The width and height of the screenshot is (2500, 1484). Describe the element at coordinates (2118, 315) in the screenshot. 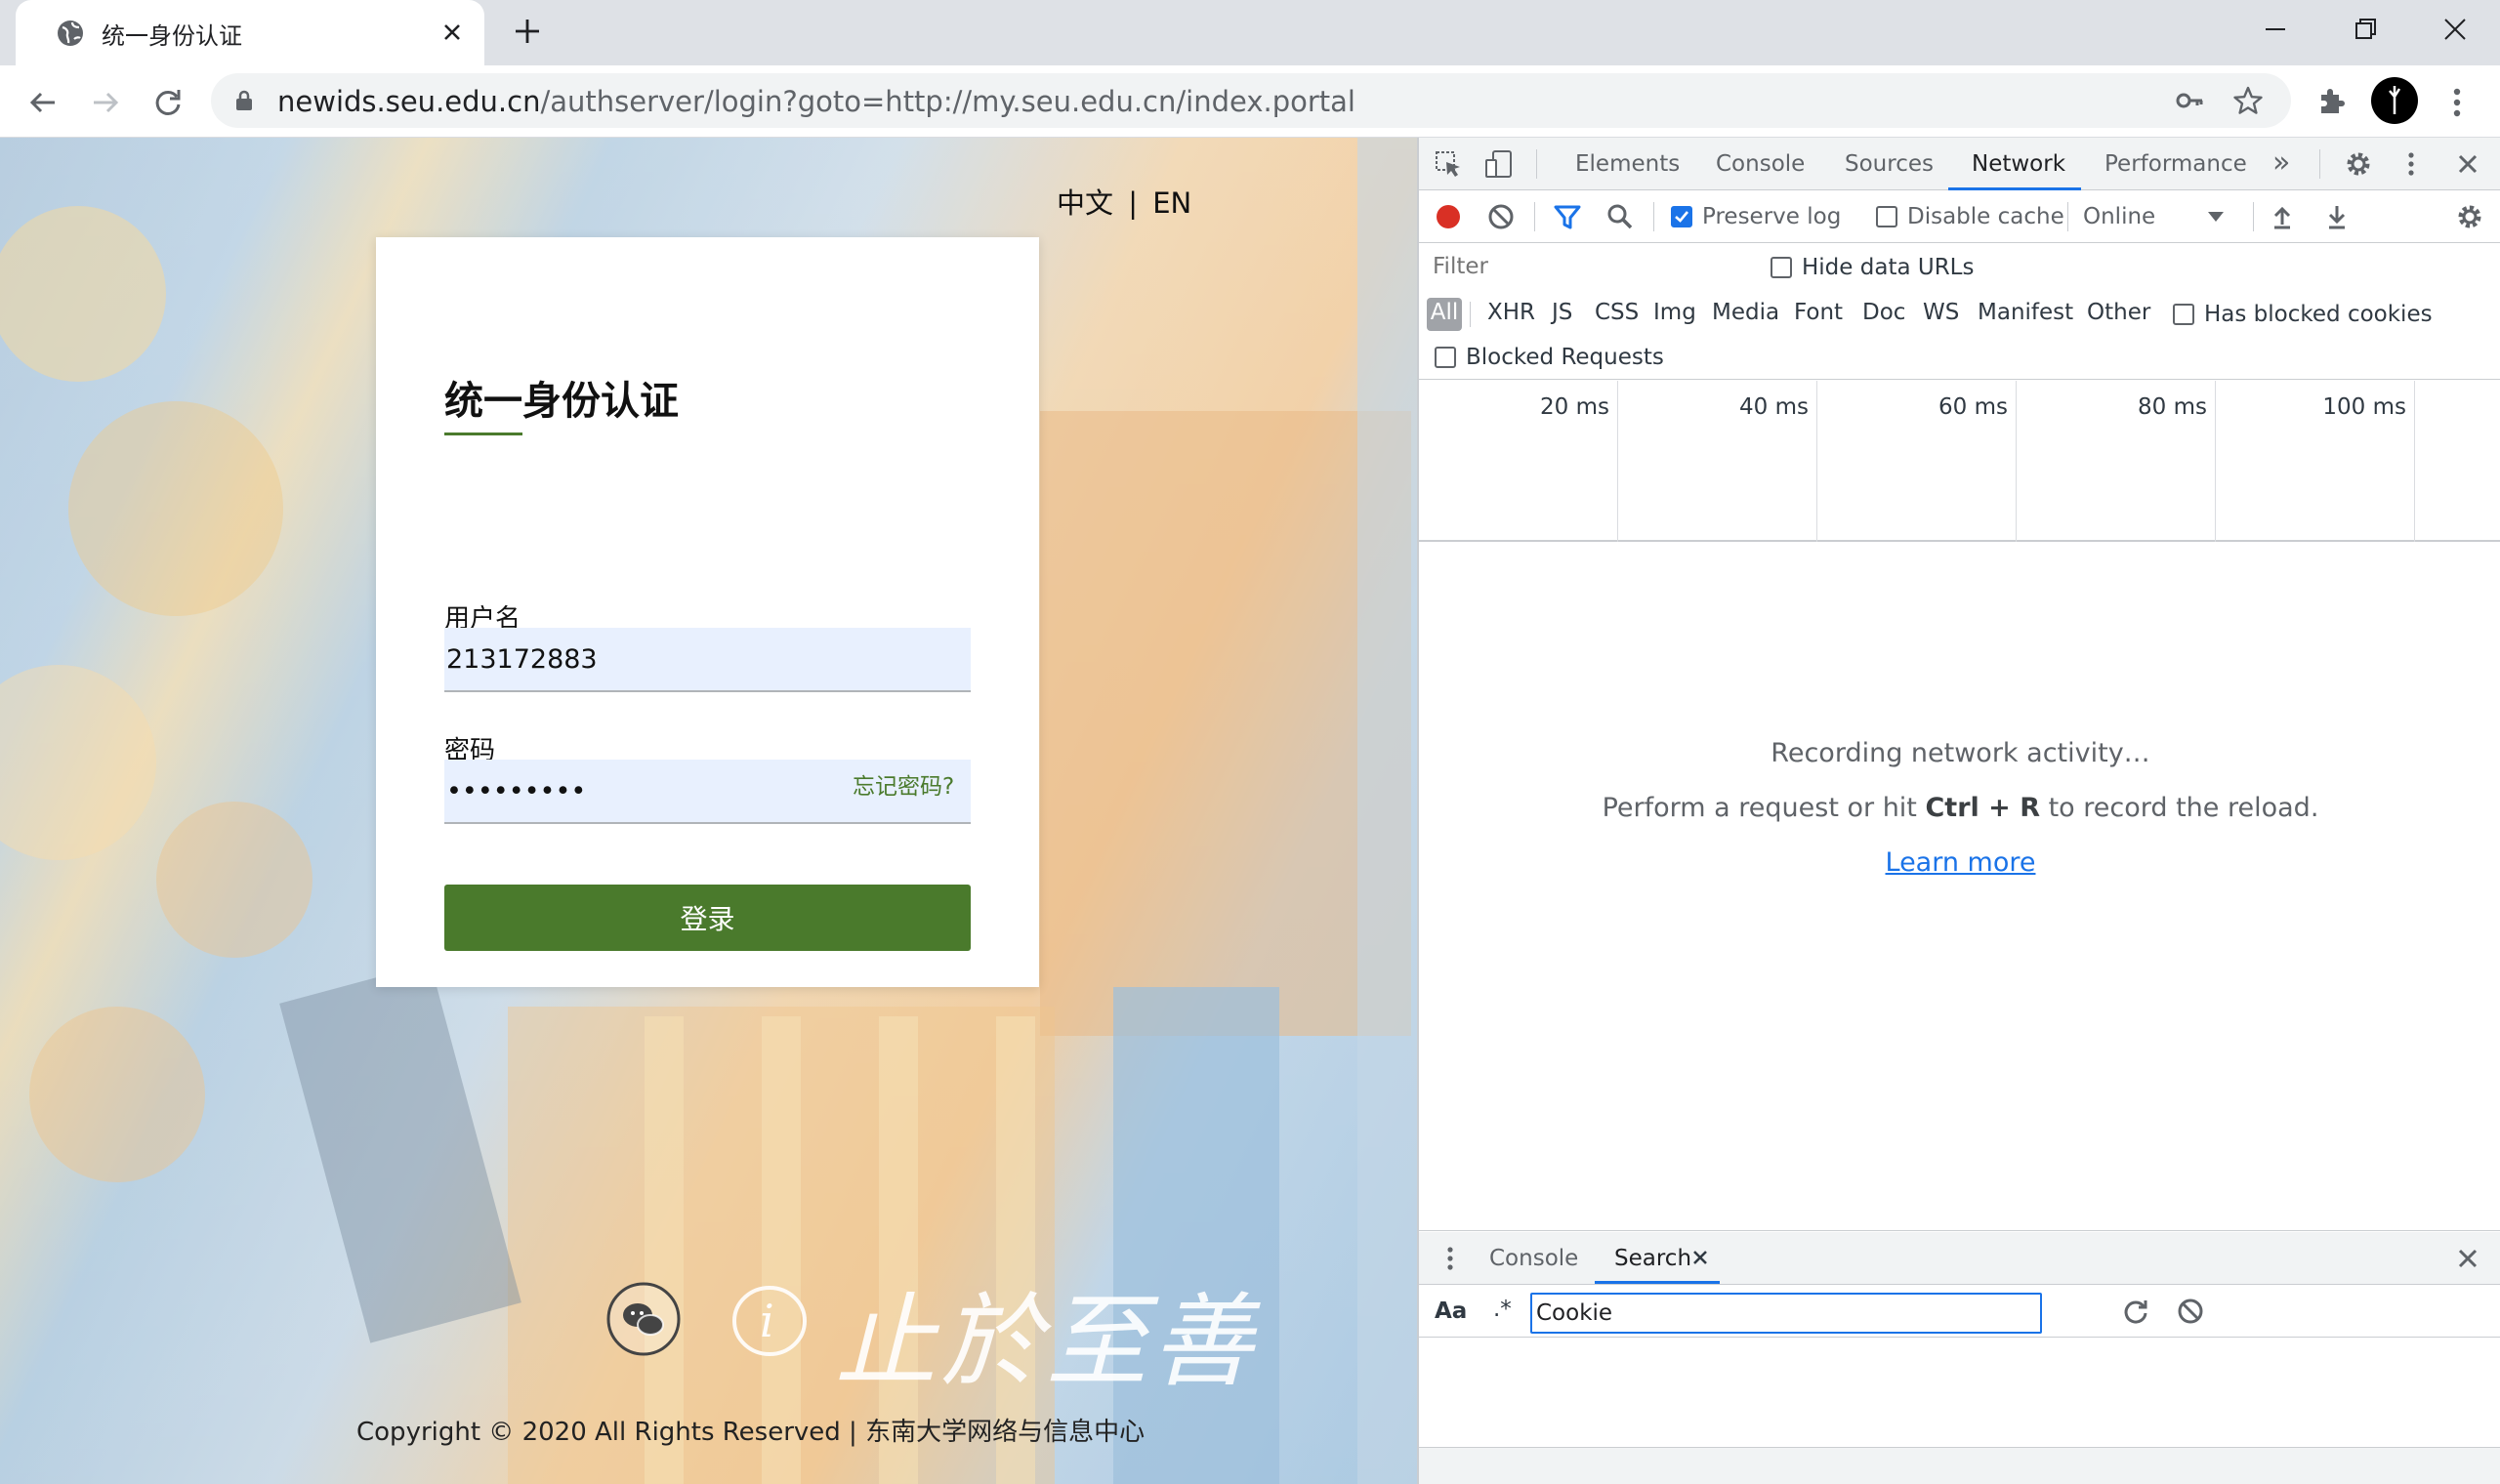

I see `type-filter-other: Other` at that location.